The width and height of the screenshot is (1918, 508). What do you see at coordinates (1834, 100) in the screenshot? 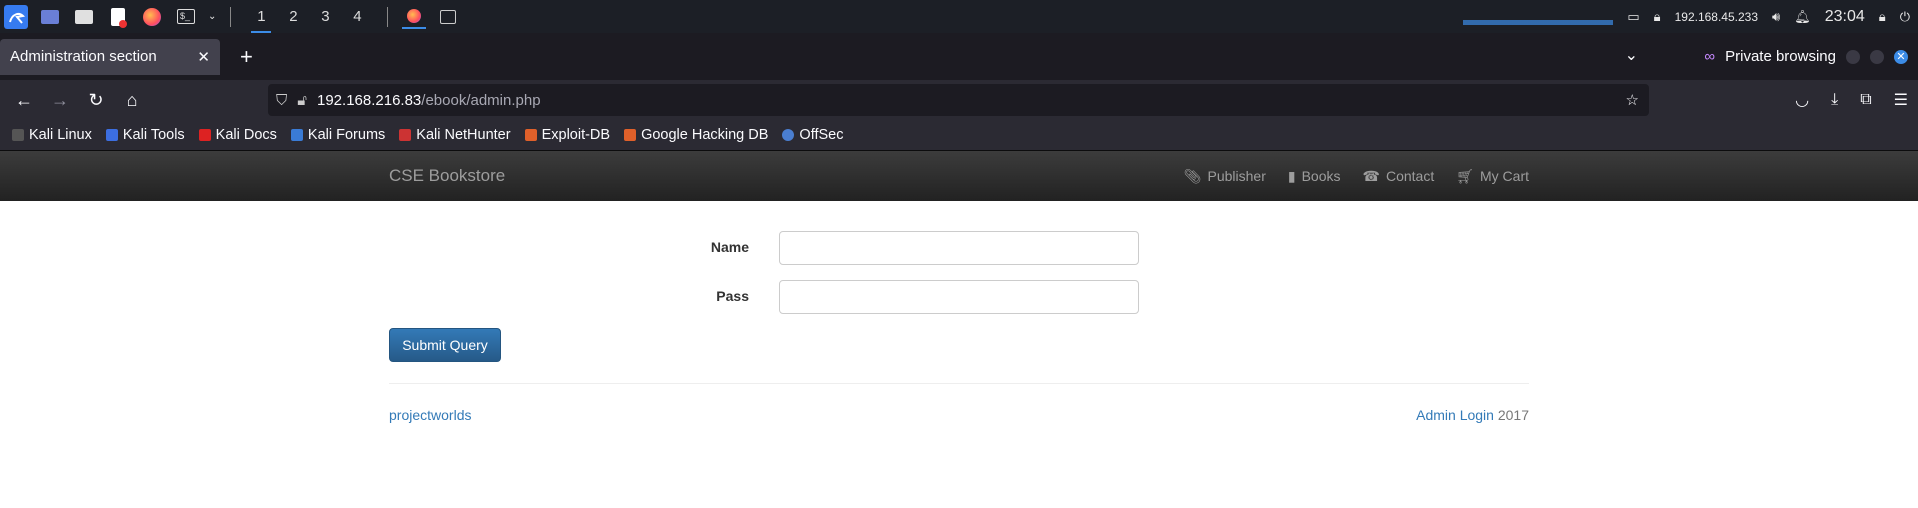
I see `downloads-icon: ⤓` at bounding box center [1834, 100].